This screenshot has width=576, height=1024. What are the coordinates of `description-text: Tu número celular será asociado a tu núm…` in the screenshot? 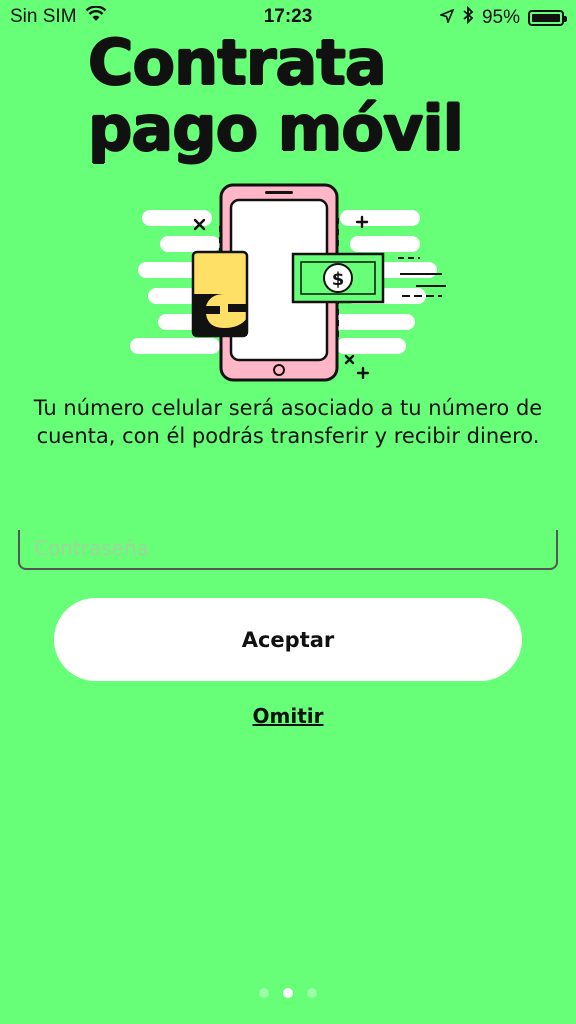 It's located at (288, 422).